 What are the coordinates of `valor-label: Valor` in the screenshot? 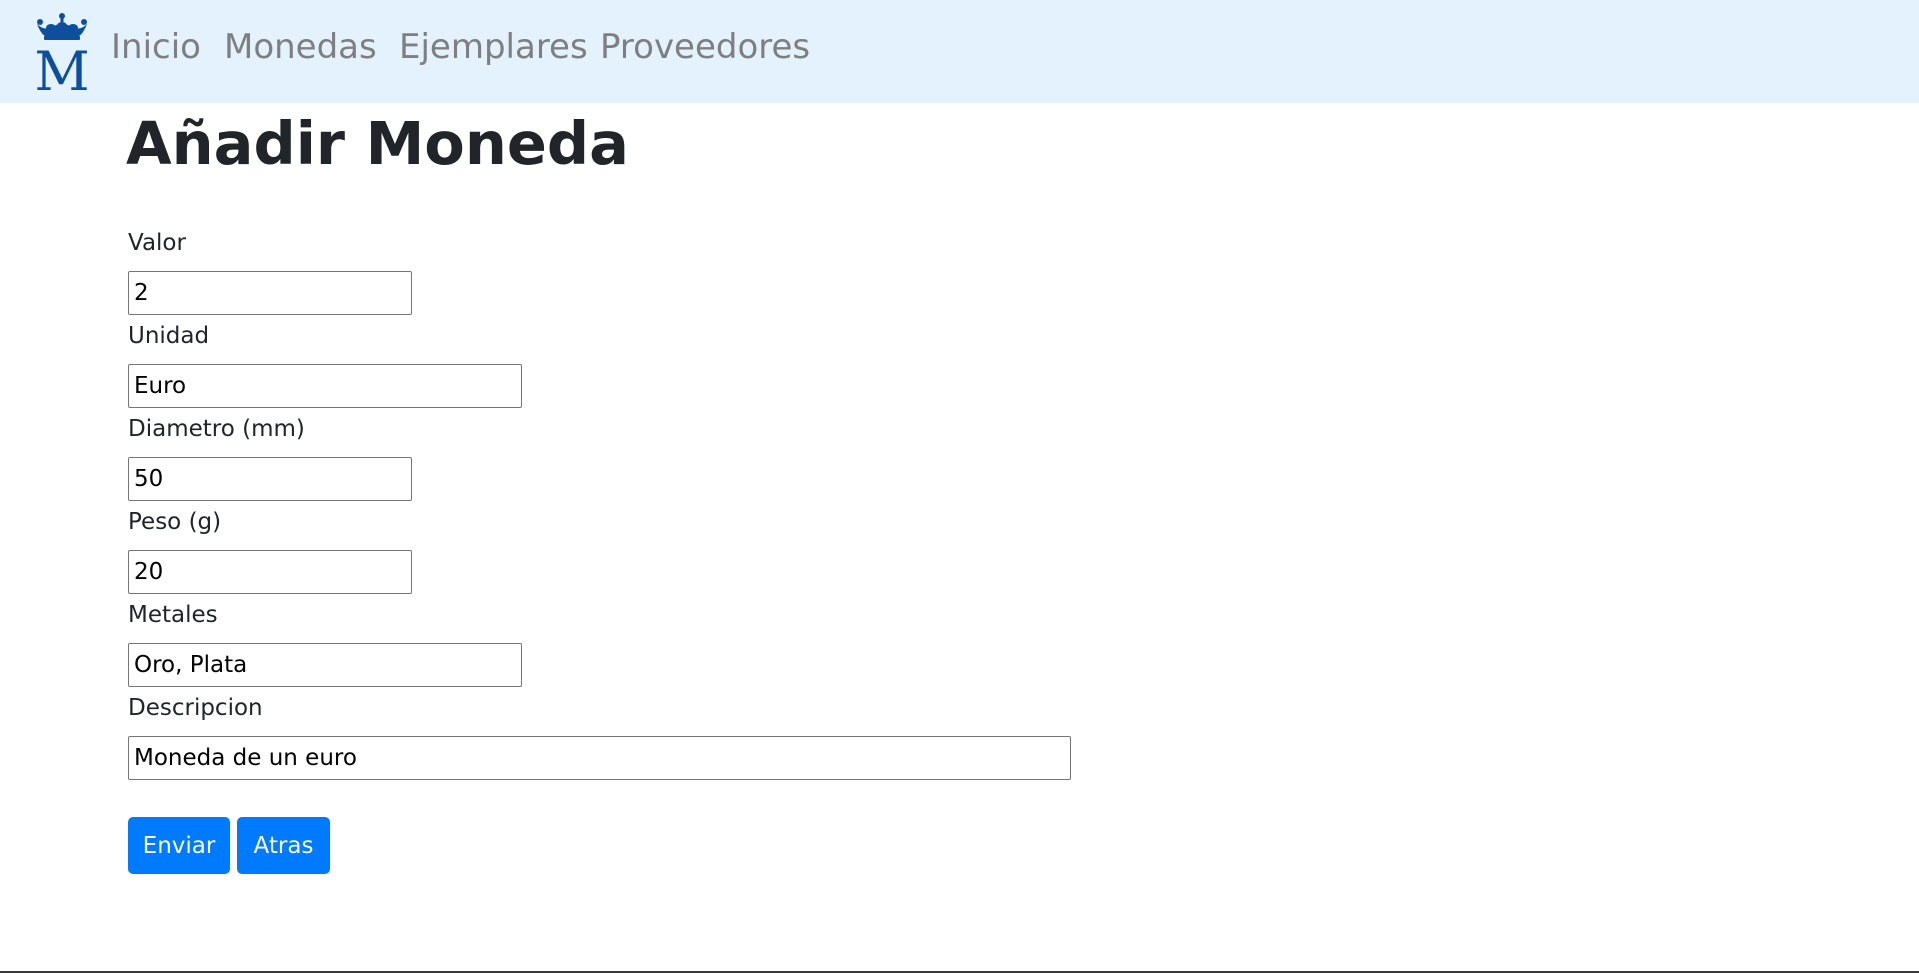 It's located at (157, 243).